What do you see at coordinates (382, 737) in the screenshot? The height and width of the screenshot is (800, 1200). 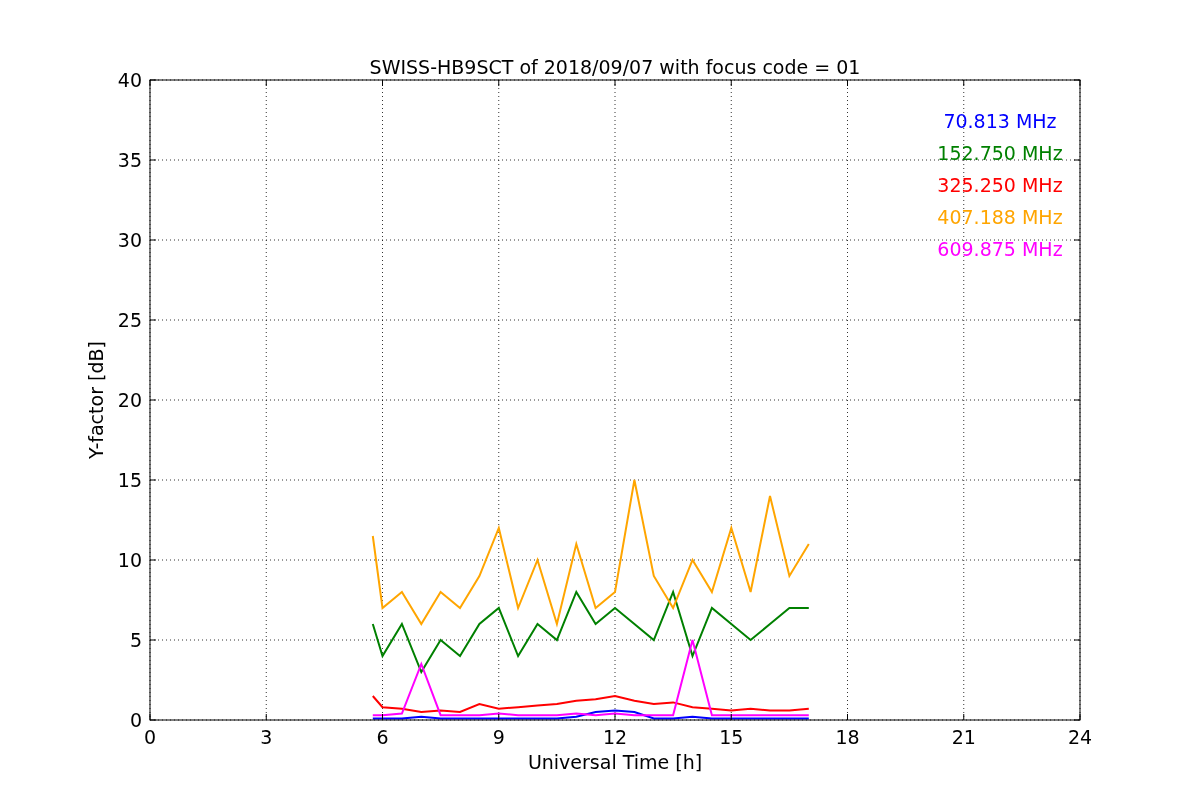 I see `x-tick-label: 6` at bounding box center [382, 737].